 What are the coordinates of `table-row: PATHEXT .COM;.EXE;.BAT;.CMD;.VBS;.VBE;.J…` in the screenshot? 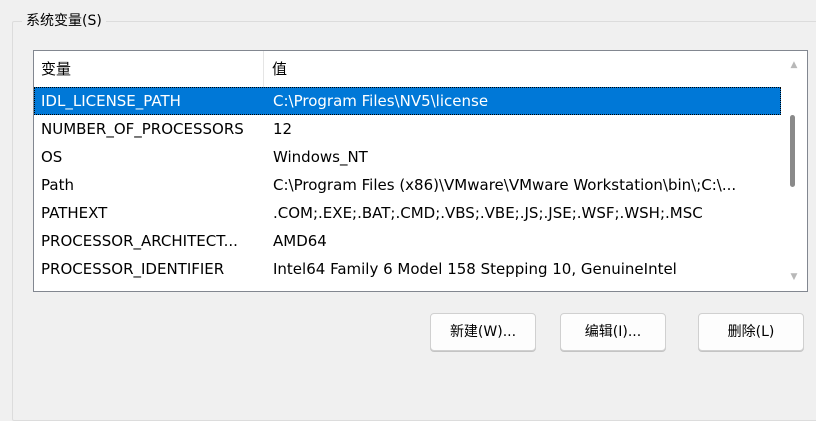 It's located at (407, 213).